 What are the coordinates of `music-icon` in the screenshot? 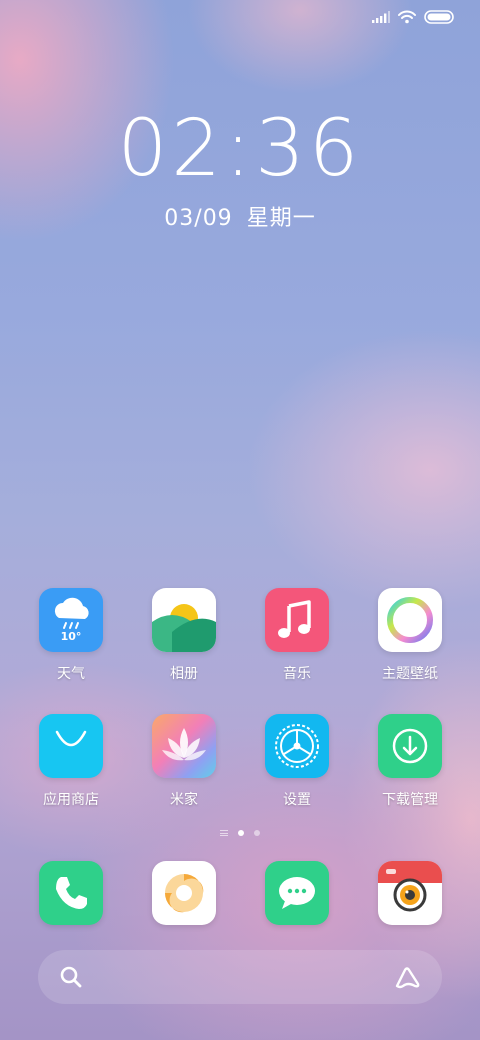 It's located at (297, 620).